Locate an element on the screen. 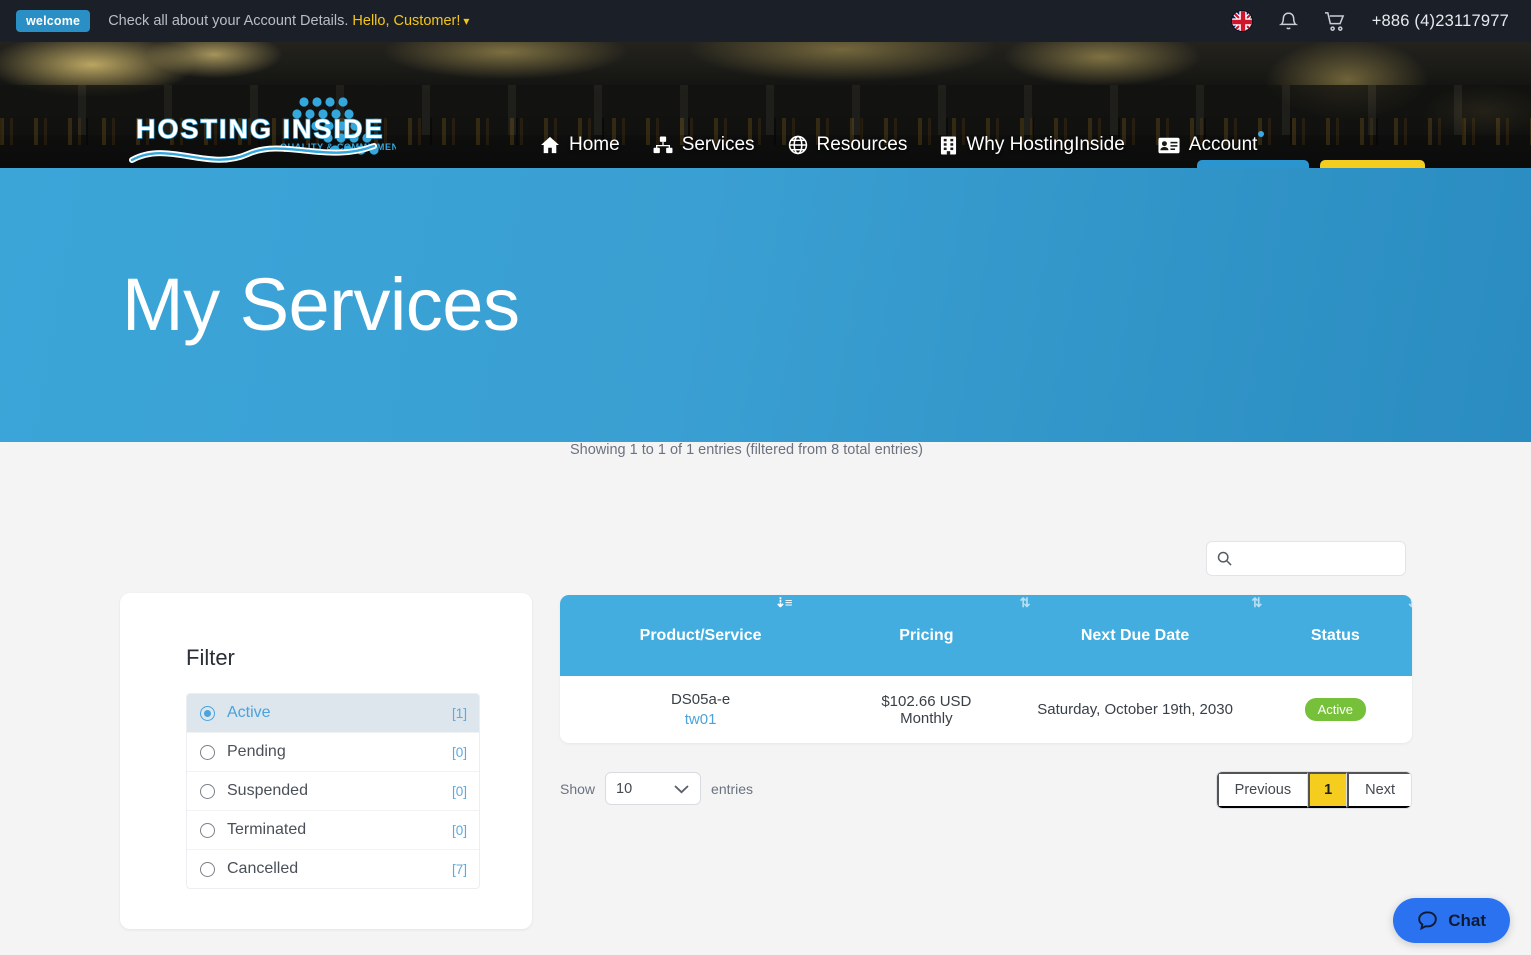 The height and width of the screenshot is (955, 1531). cell-pricing: $102.66 USD Monthly is located at coordinates (926, 709).